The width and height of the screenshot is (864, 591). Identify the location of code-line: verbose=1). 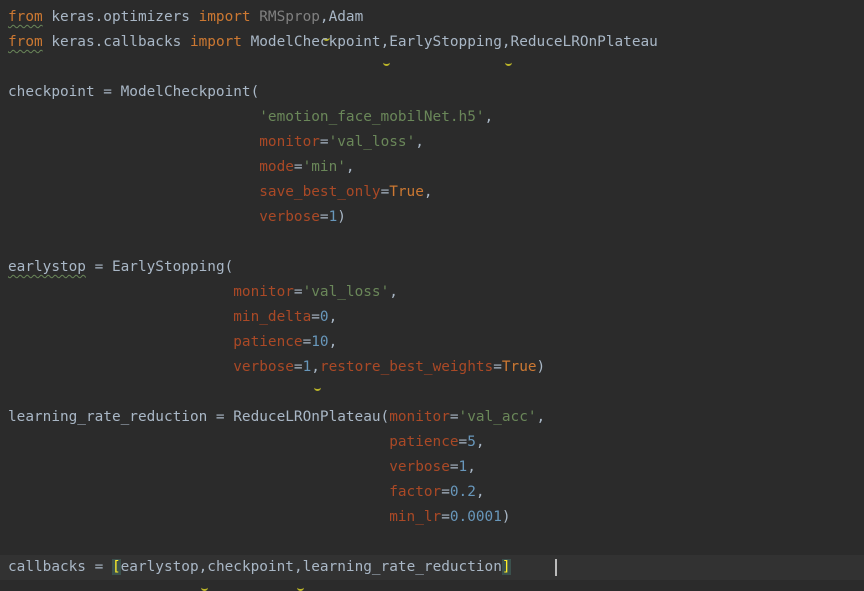
(432, 217).